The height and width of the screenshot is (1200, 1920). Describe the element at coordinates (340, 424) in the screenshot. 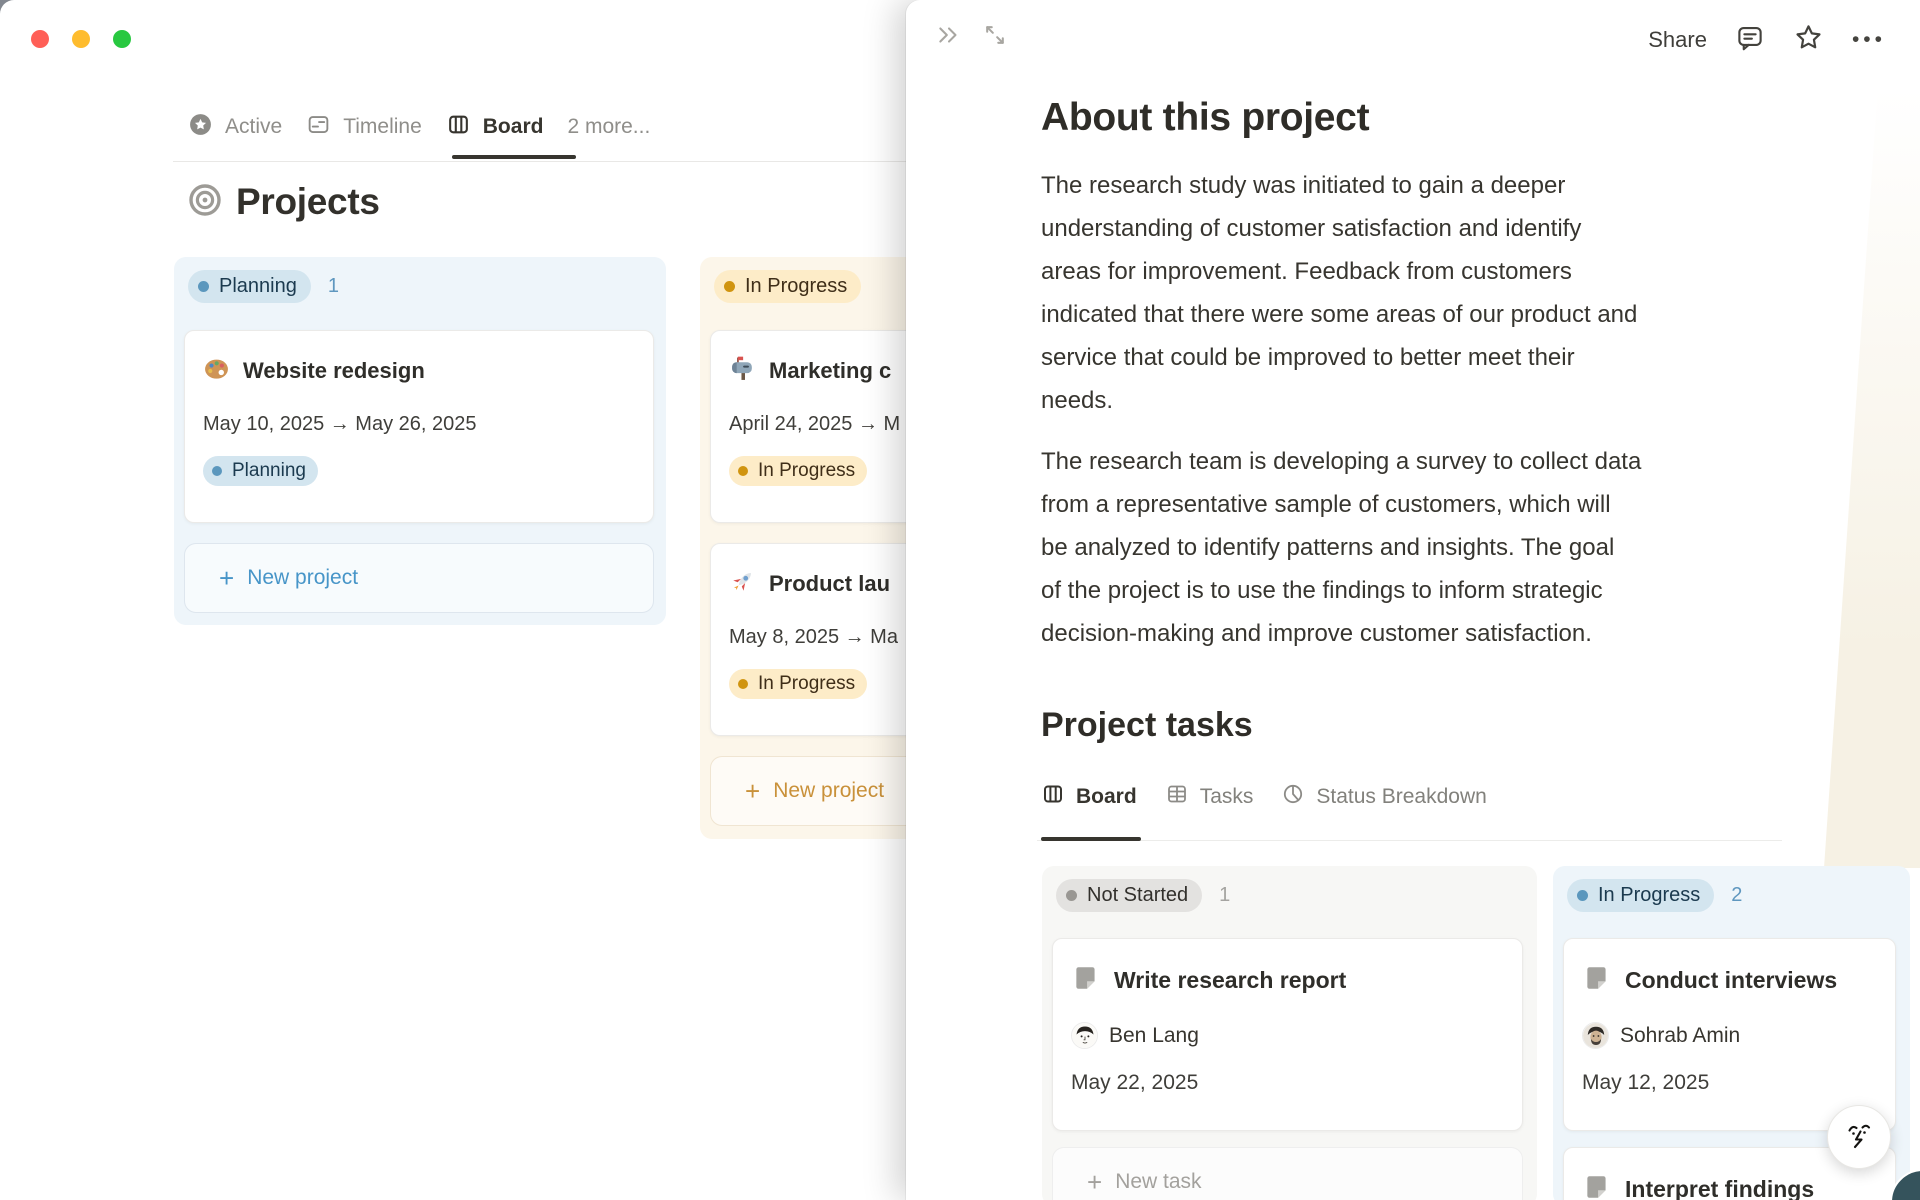

I see `card-dates: May 10, 2025 → May 26, 2025` at that location.